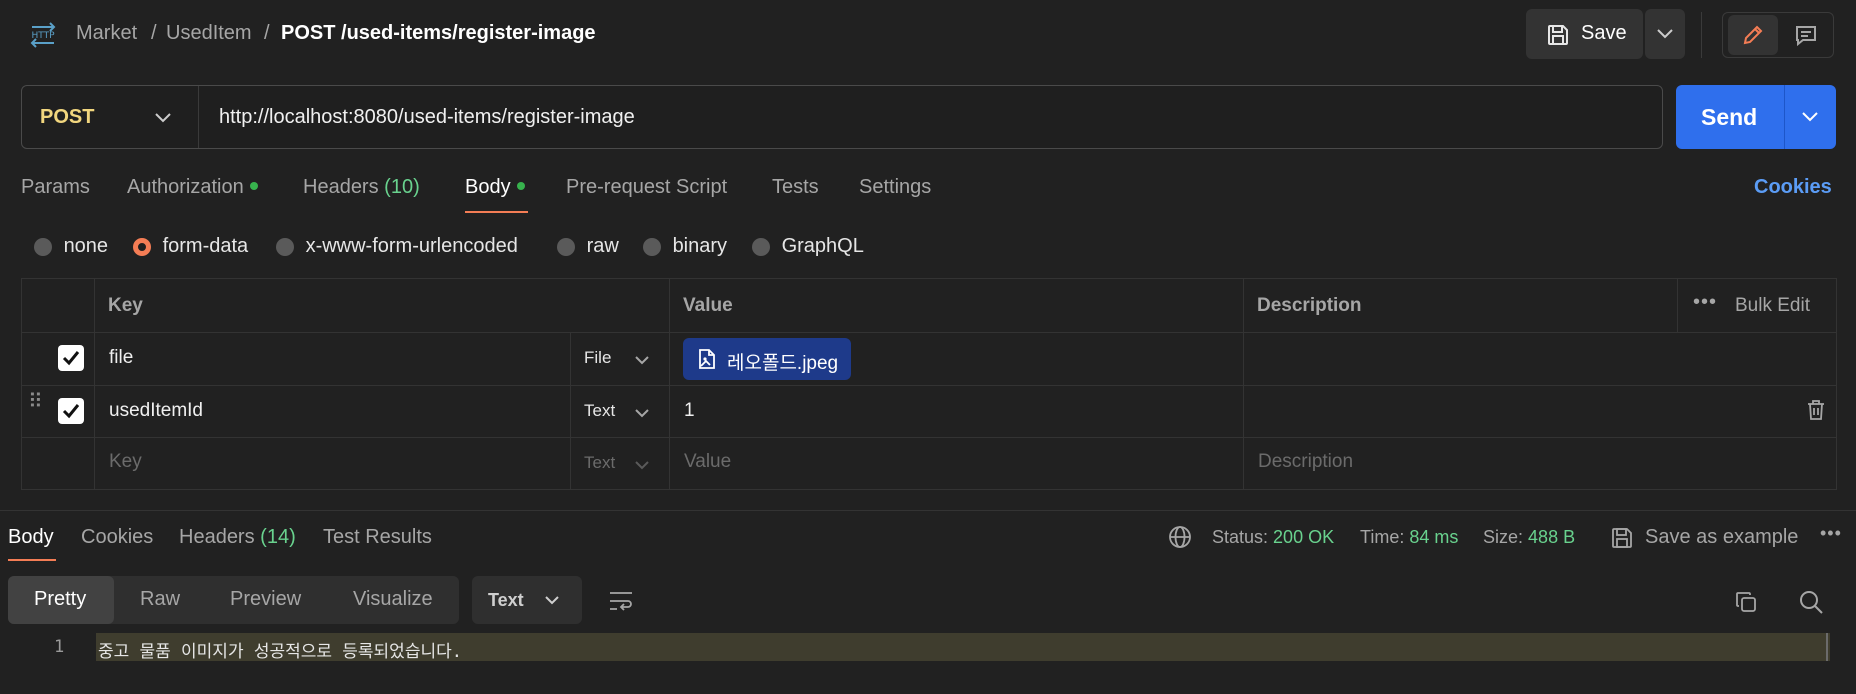 The height and width of the screenshot is (694, 1856). Describe the element at coordinates (1722, 537) in the screenshot. I see `save-as-example-label: Save as example` at that location.